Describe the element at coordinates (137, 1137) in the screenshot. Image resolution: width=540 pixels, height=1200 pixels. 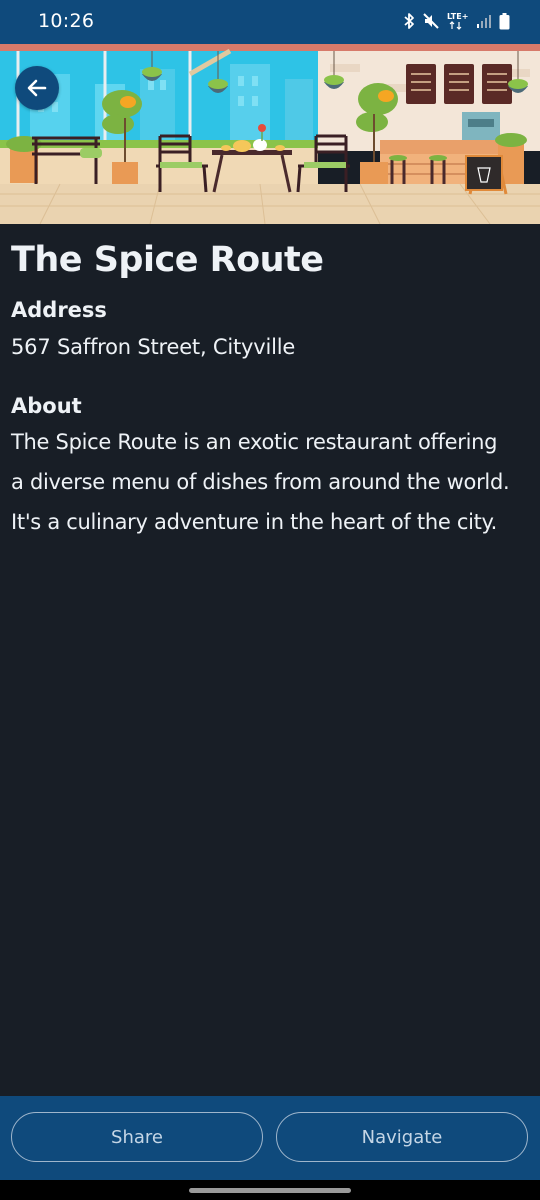
I see `share-button: Share` at that location.